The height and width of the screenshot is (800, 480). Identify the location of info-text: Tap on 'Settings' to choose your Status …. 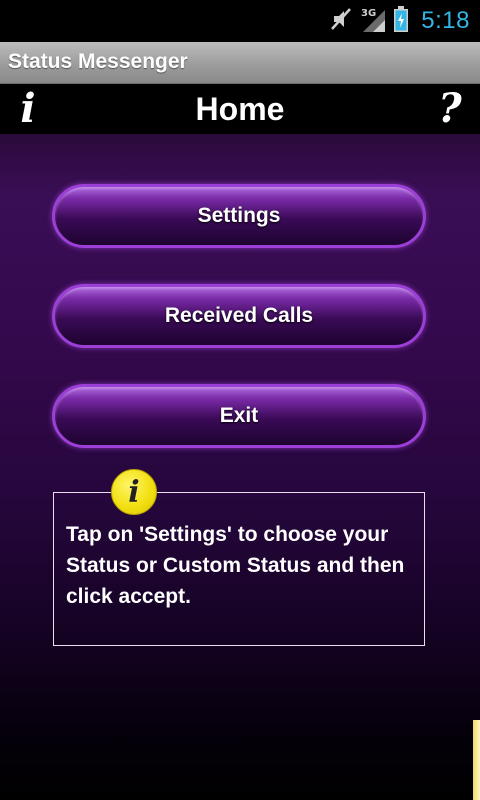
(235, 565).